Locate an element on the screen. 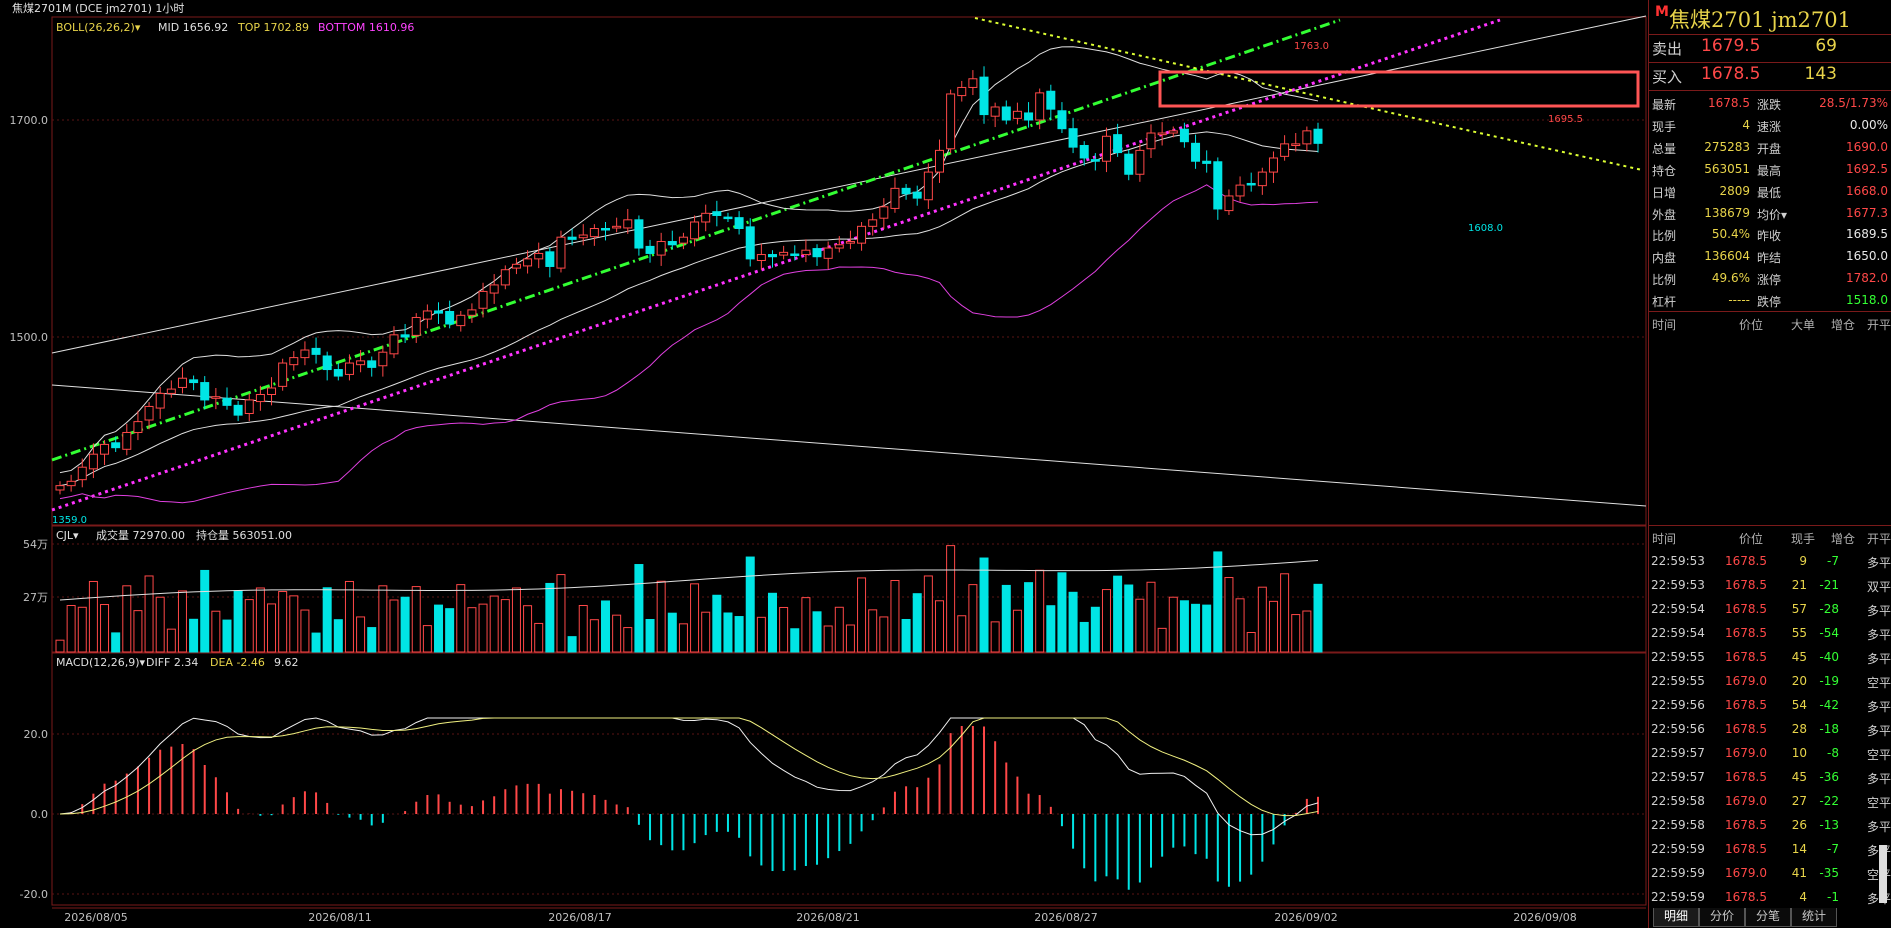 This screenshot has width=1891, height=928. tick-row: 22:59:53 1678.5 9 -7 多平 is located at coordinates (1770, 561).